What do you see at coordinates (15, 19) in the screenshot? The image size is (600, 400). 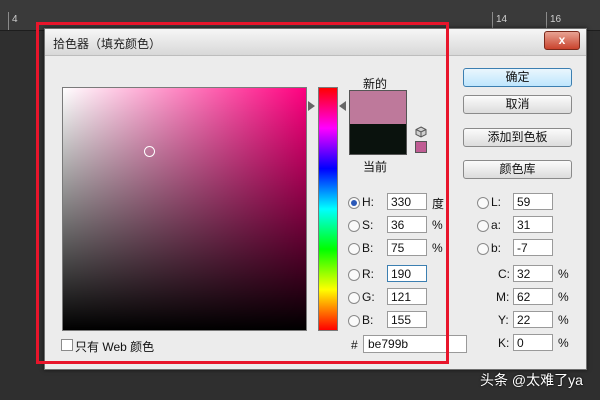 I see `ruler-number: 4` at bounding box center [15, 19].